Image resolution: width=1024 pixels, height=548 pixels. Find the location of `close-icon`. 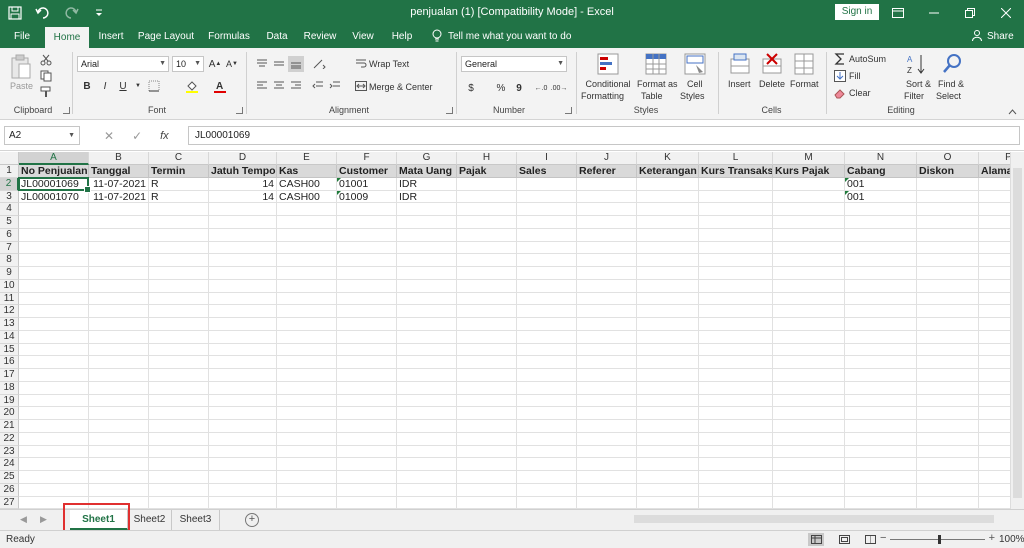

close-icon is located at coordinates (1006, 12).